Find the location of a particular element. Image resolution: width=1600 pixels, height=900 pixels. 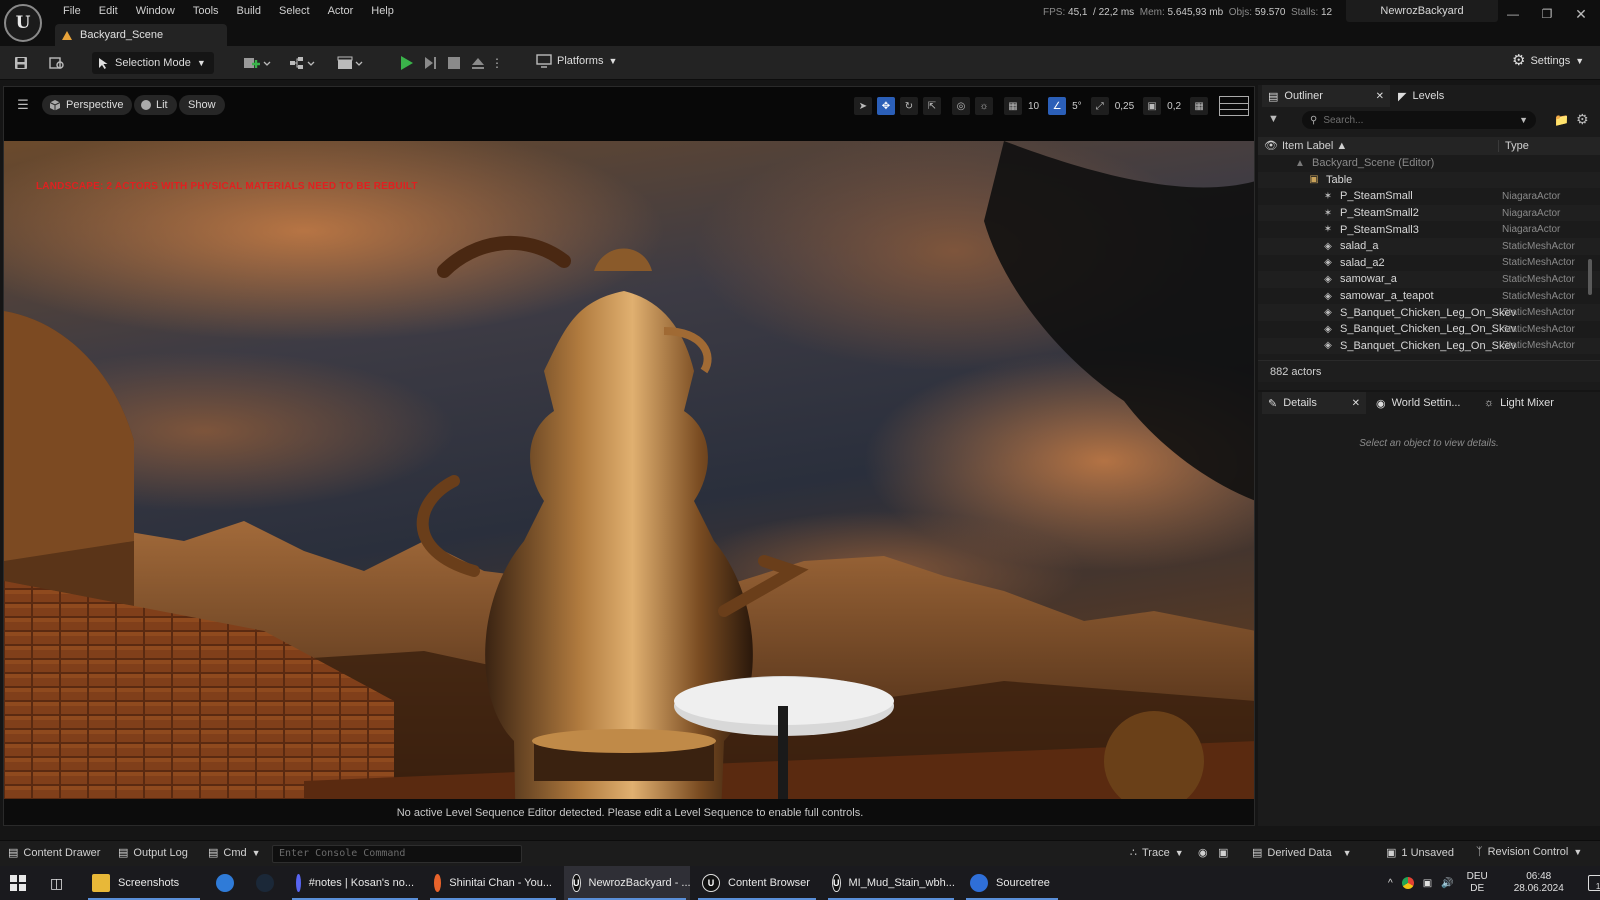

outliner-row: ◈ samowar_a_teapot StaticMeshActor is located at coordinates (1429, 296).